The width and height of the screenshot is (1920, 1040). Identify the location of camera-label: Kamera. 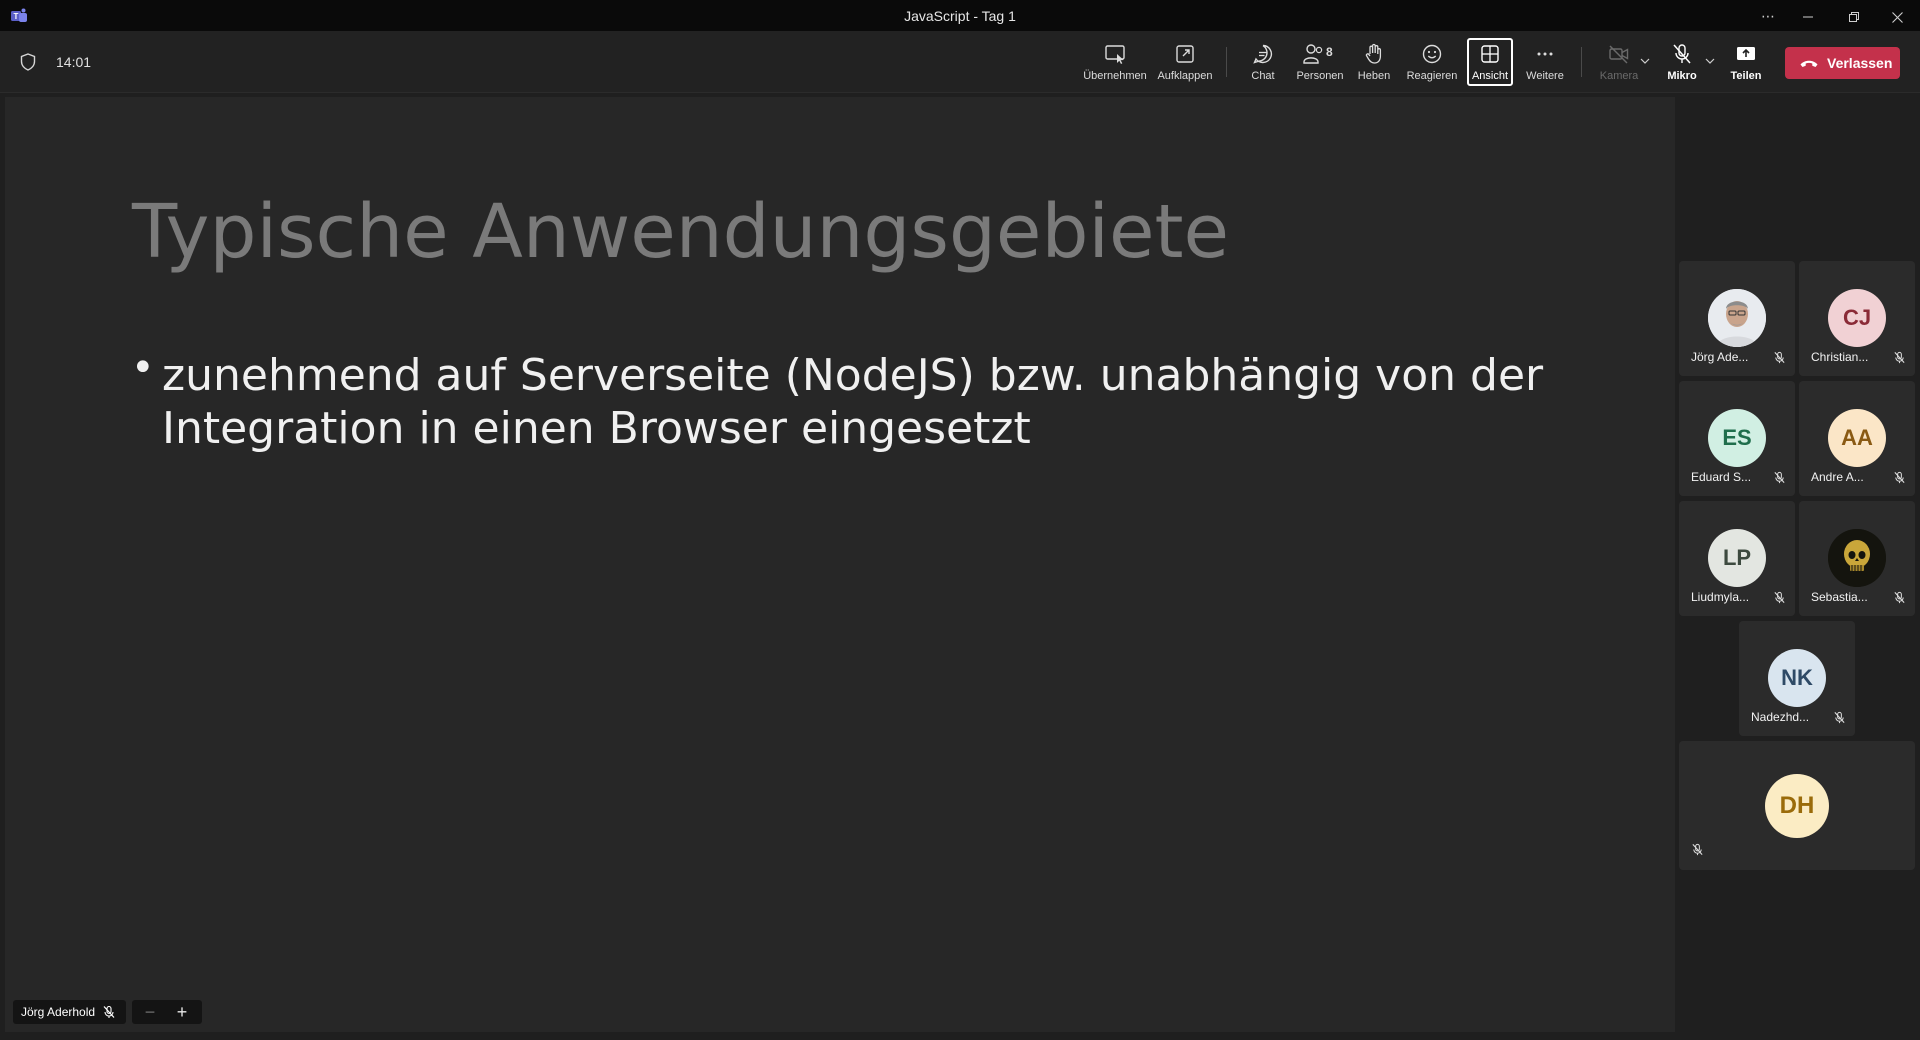
(1619, 76).